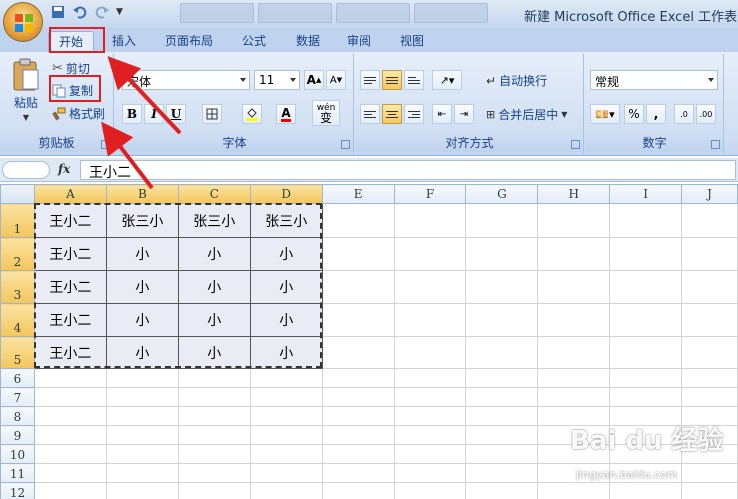  What do you see at coordinates (286, 114) in the screenshot?
I see `font-color-button: A` at bounding box center [286, 114].